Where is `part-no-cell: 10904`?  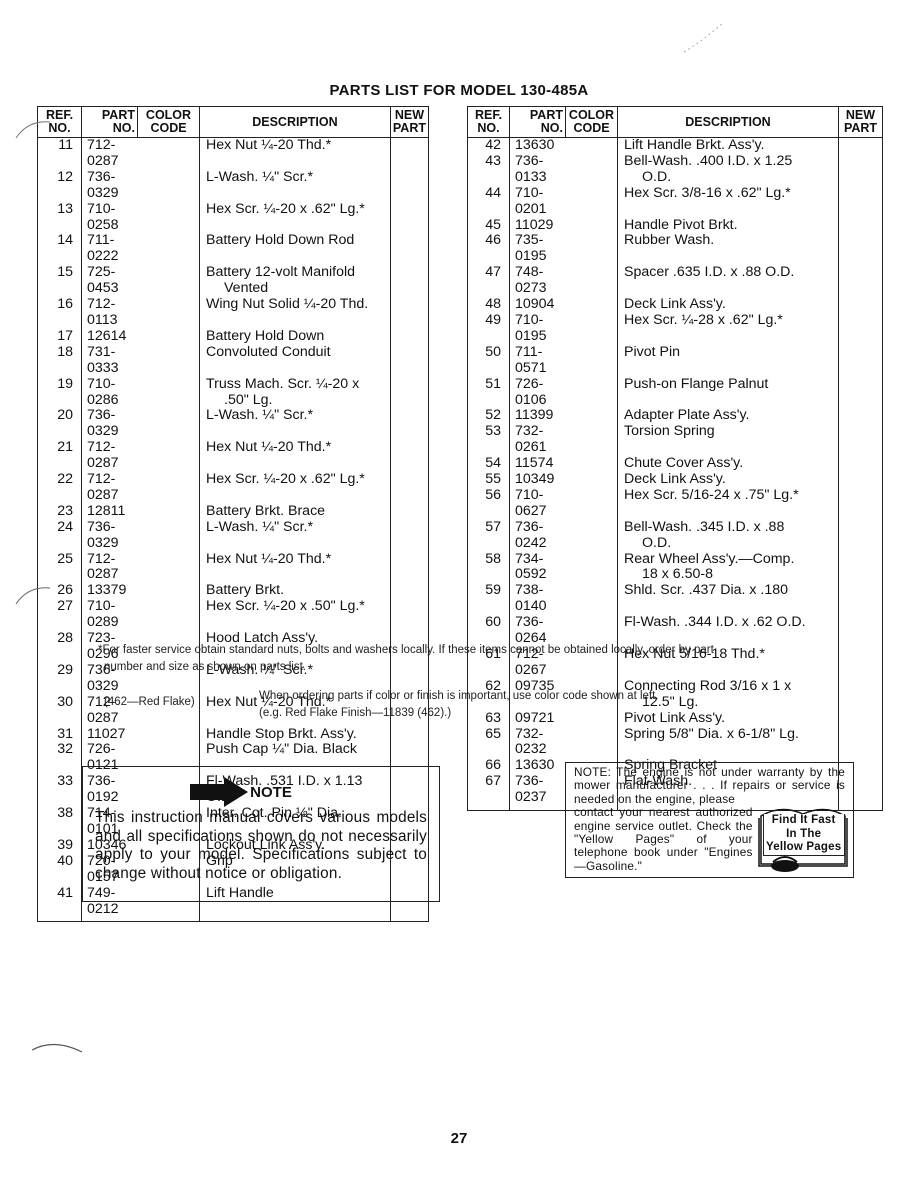 part-no-cell: 10904 is located at coordinates (537, 304).